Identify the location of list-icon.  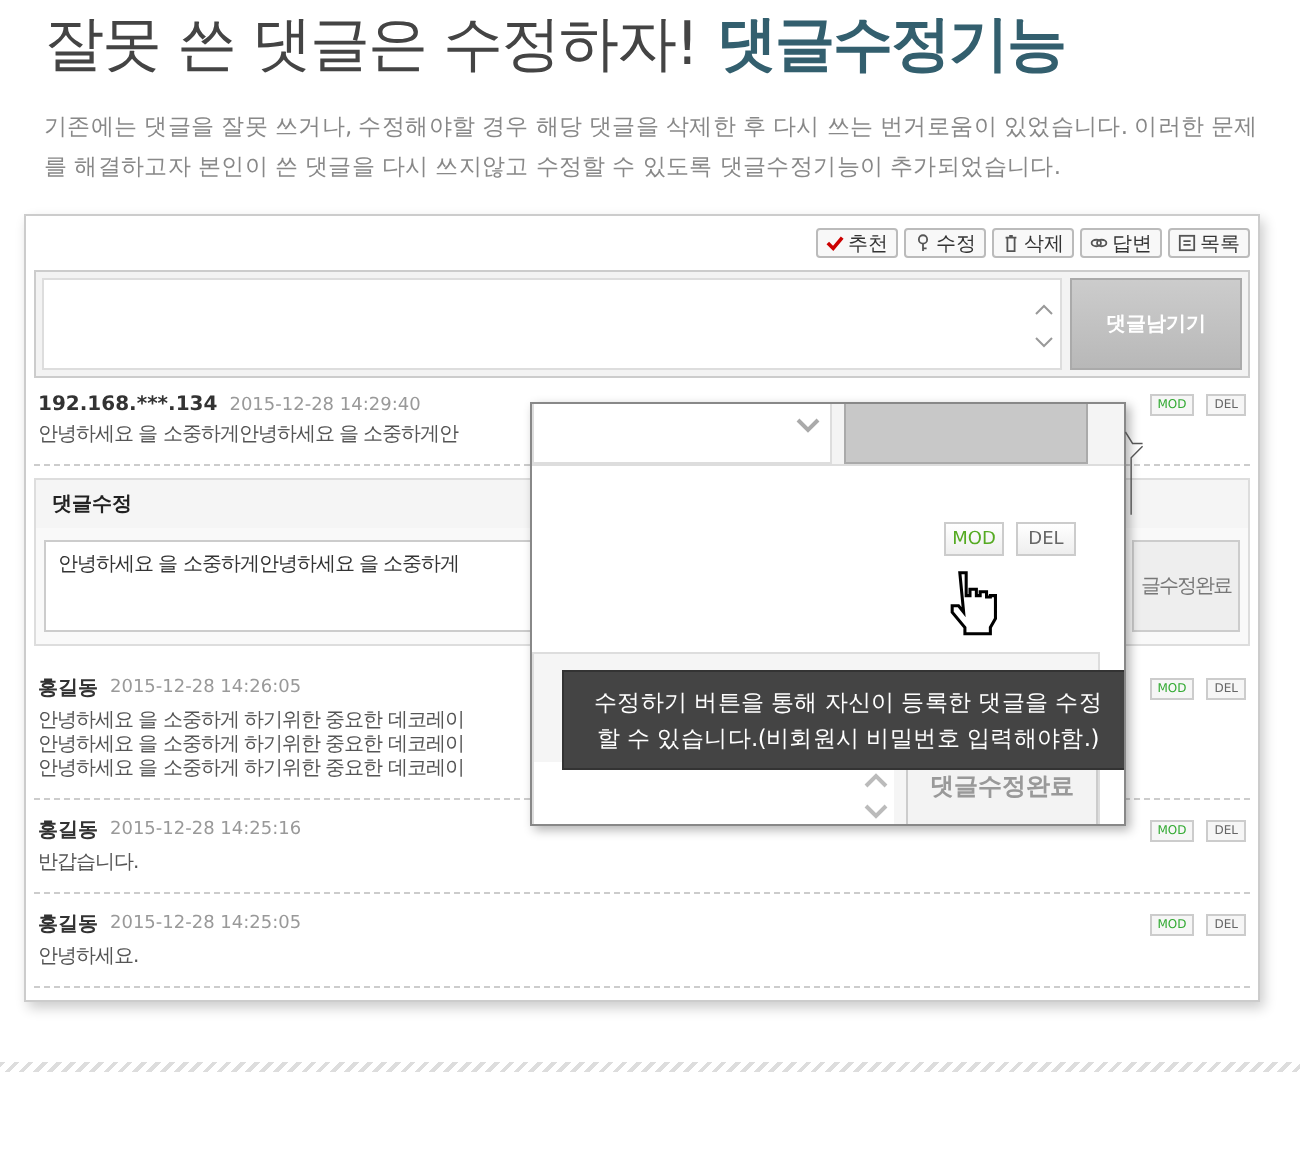
(1187, 243).